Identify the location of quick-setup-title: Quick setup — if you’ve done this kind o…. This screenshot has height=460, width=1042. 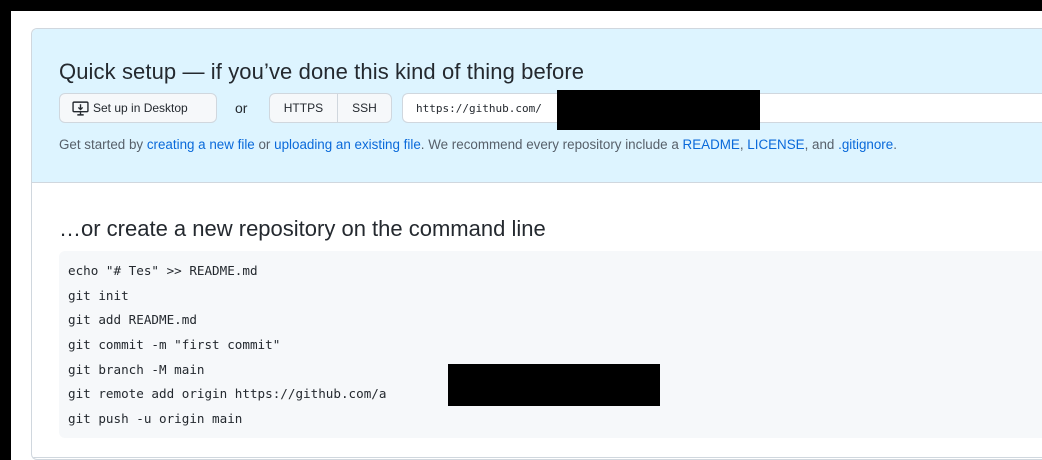
(322, 71).